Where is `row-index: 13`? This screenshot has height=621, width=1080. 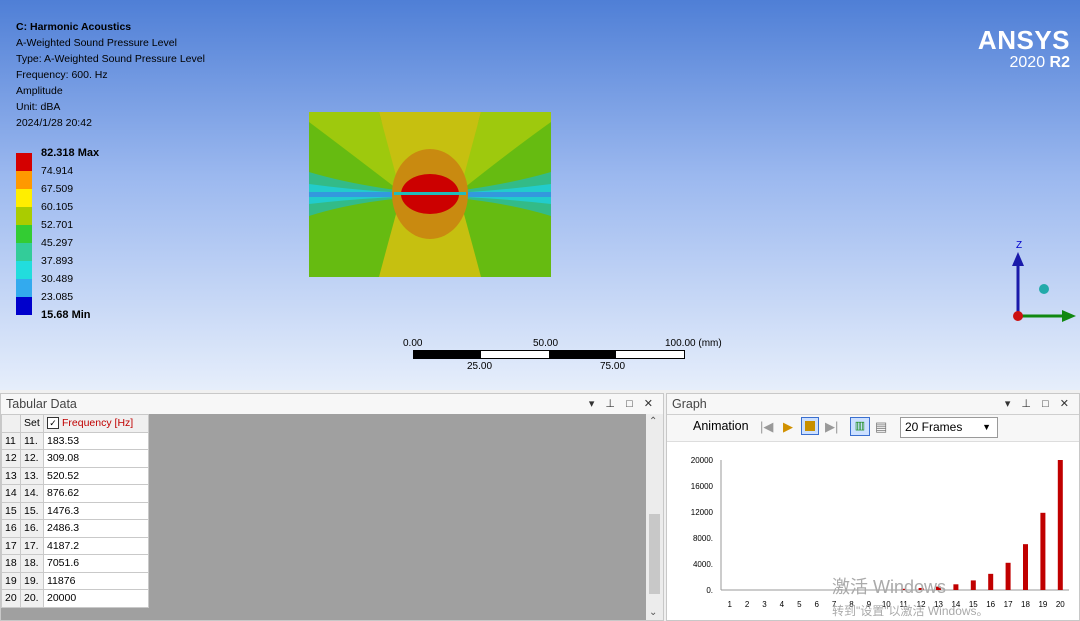 row-index: 13 is located at coordinates (11, 475).